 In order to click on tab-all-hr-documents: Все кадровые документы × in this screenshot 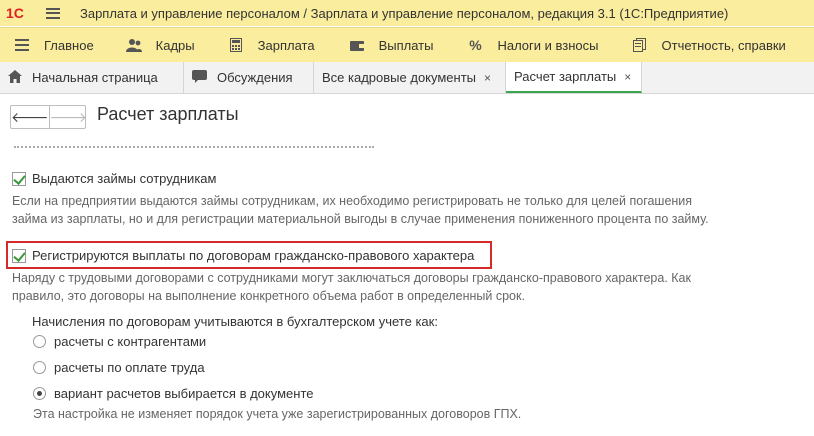, I will do `click(410, 77)`.